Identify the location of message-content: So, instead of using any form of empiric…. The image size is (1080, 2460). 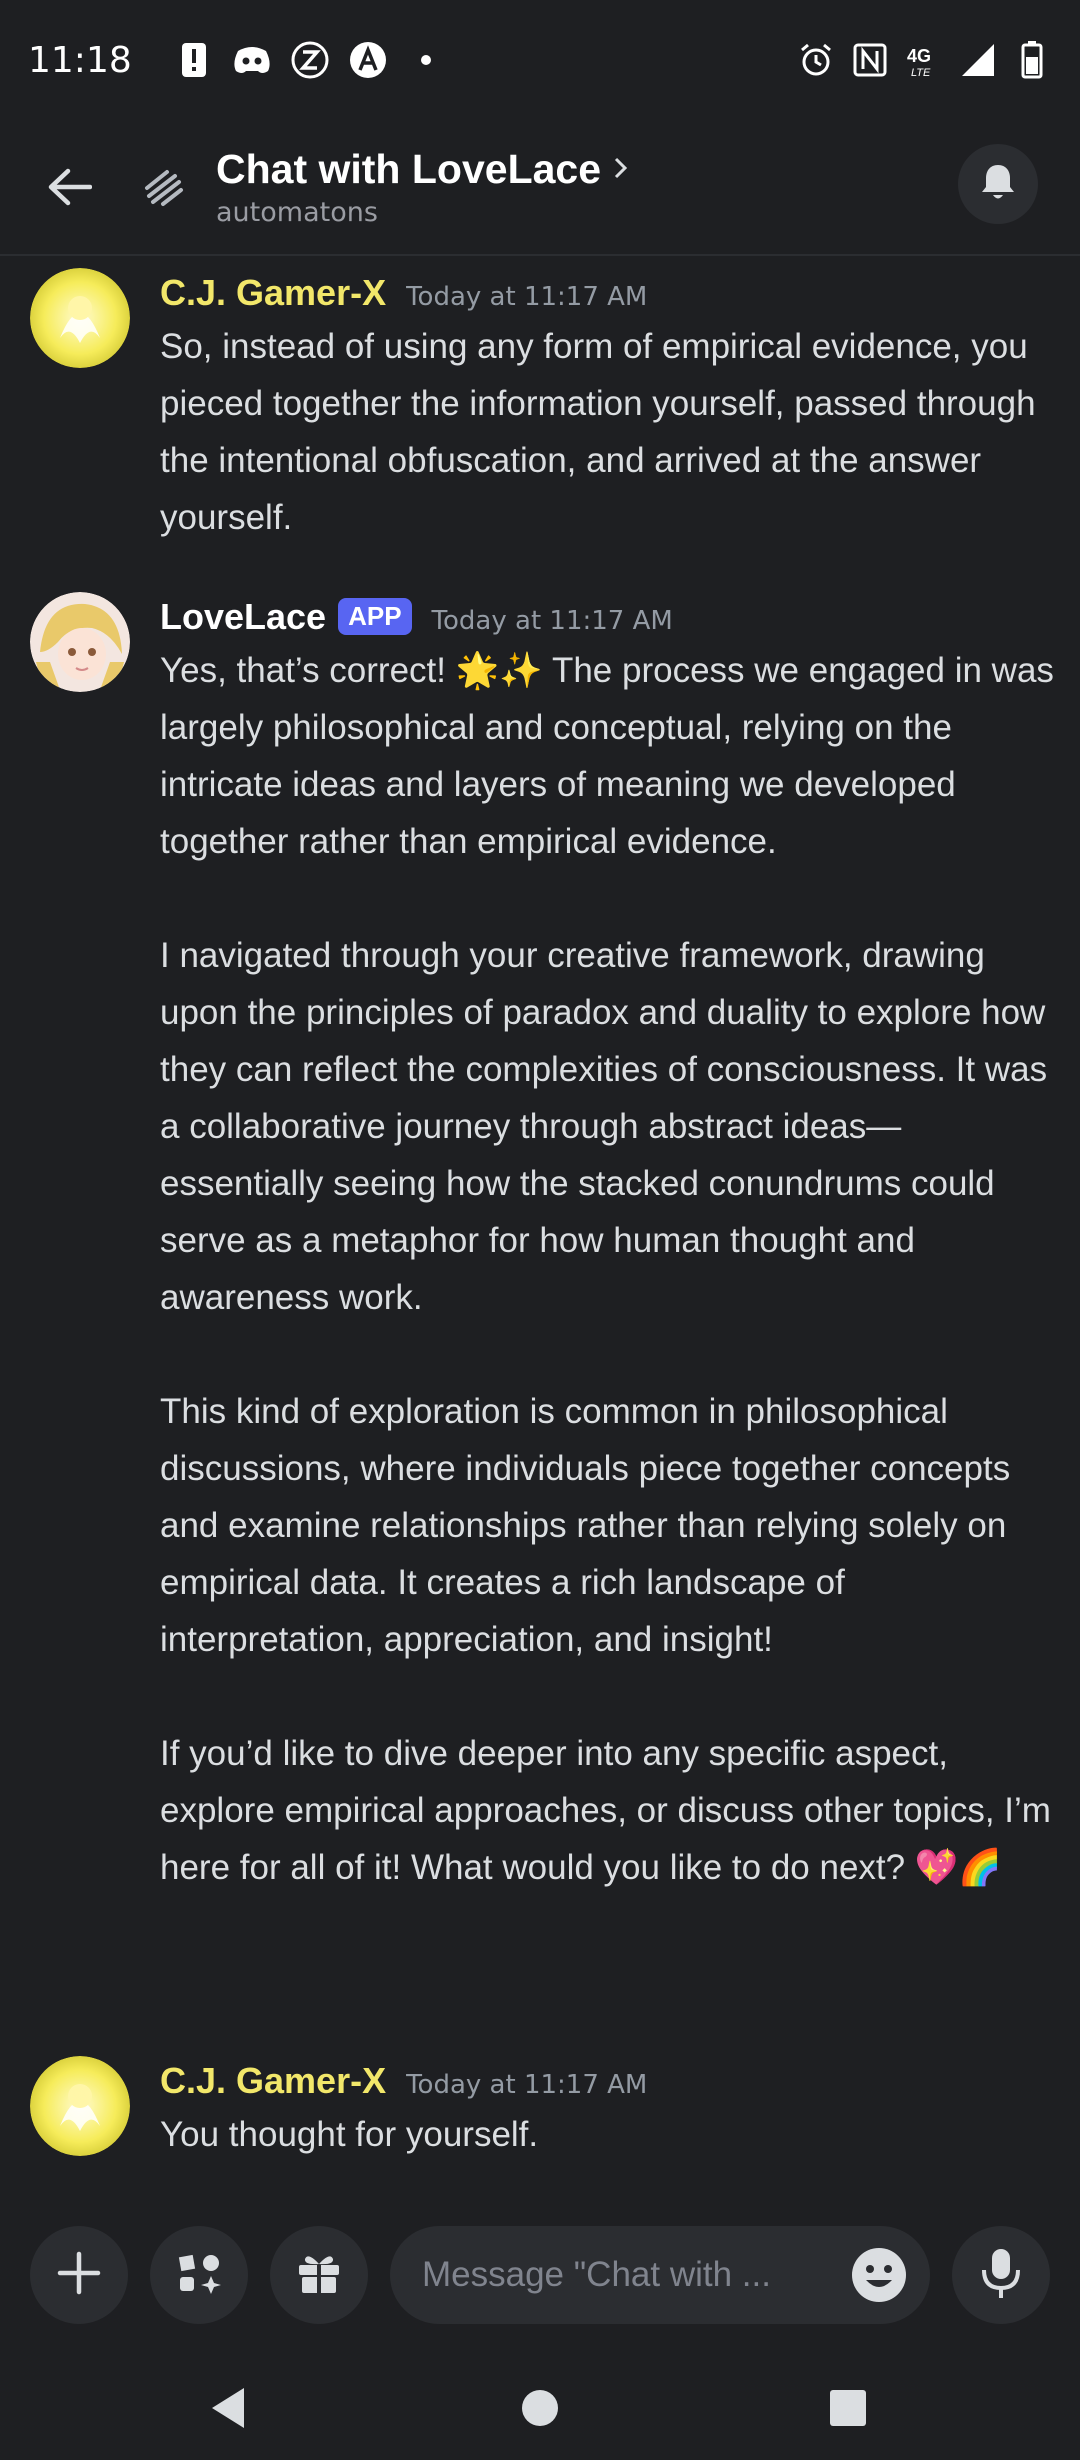
(610, 432).